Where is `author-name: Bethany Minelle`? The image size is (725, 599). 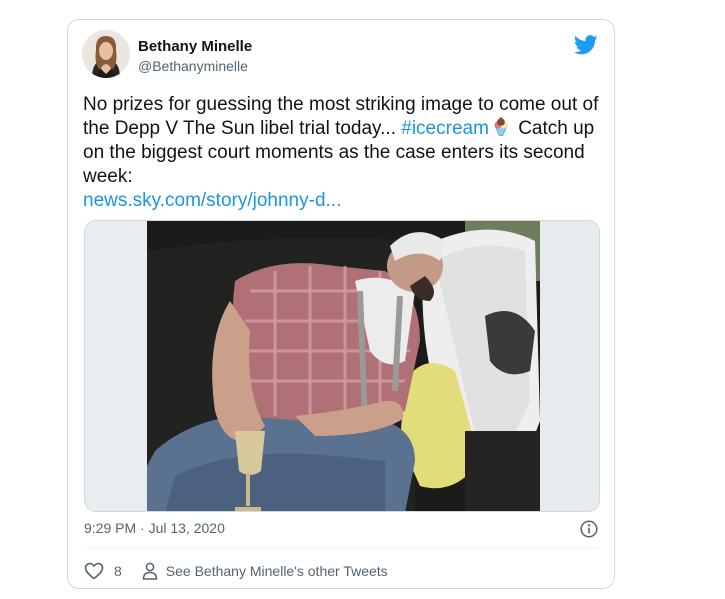
author-name: Bethany Minelle is located at coordinates (195, 46).